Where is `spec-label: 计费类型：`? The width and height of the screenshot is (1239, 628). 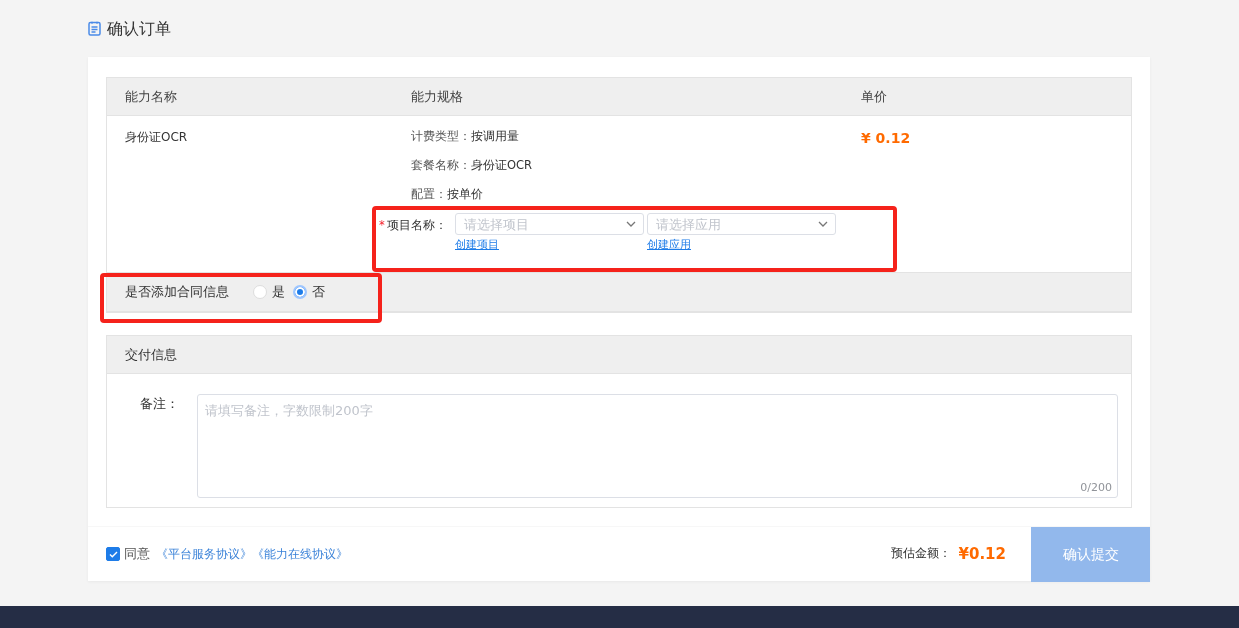
spec-label: 计费类型： is located at coordinates (441, 136).